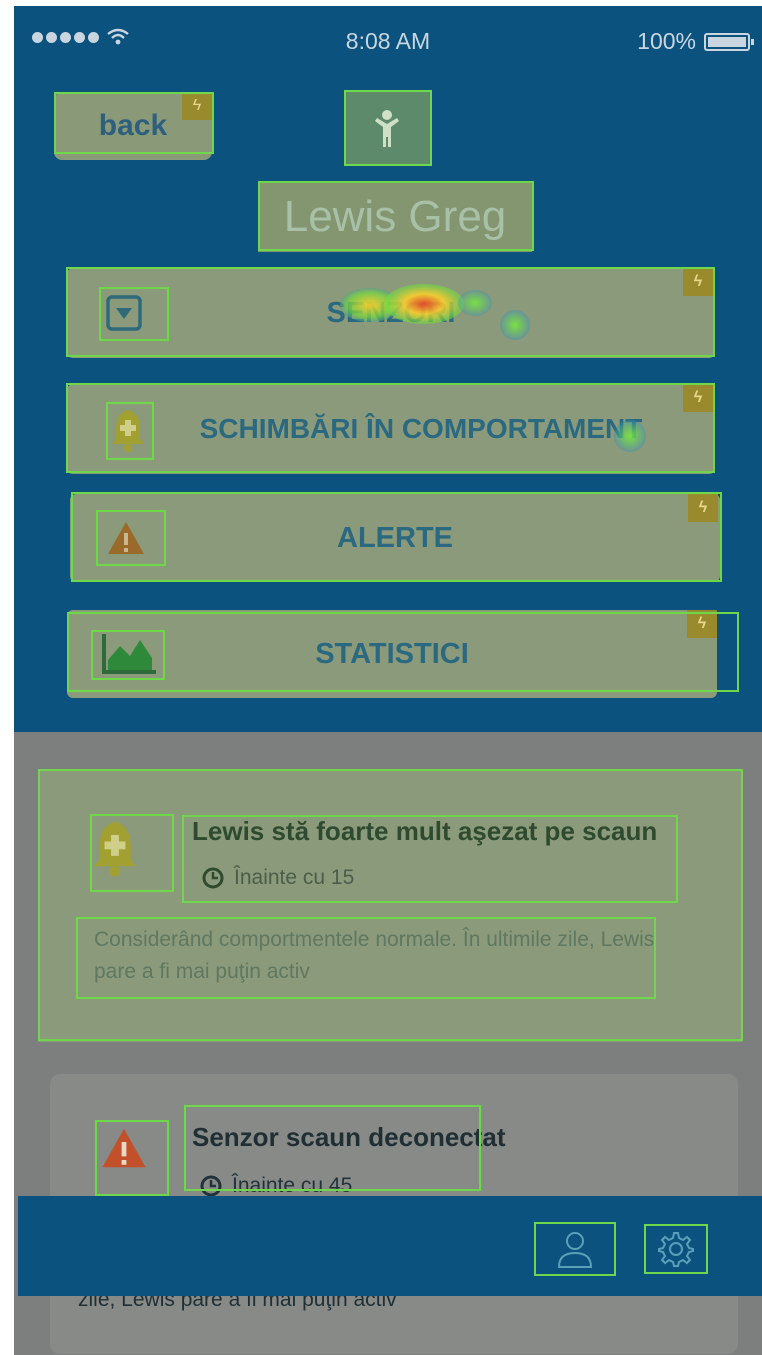 The width and height of the screenshot is (762, 1355). Describe the element at coordinates (129, 654) in the screenshot. I see `area-chart-icon` at that location.